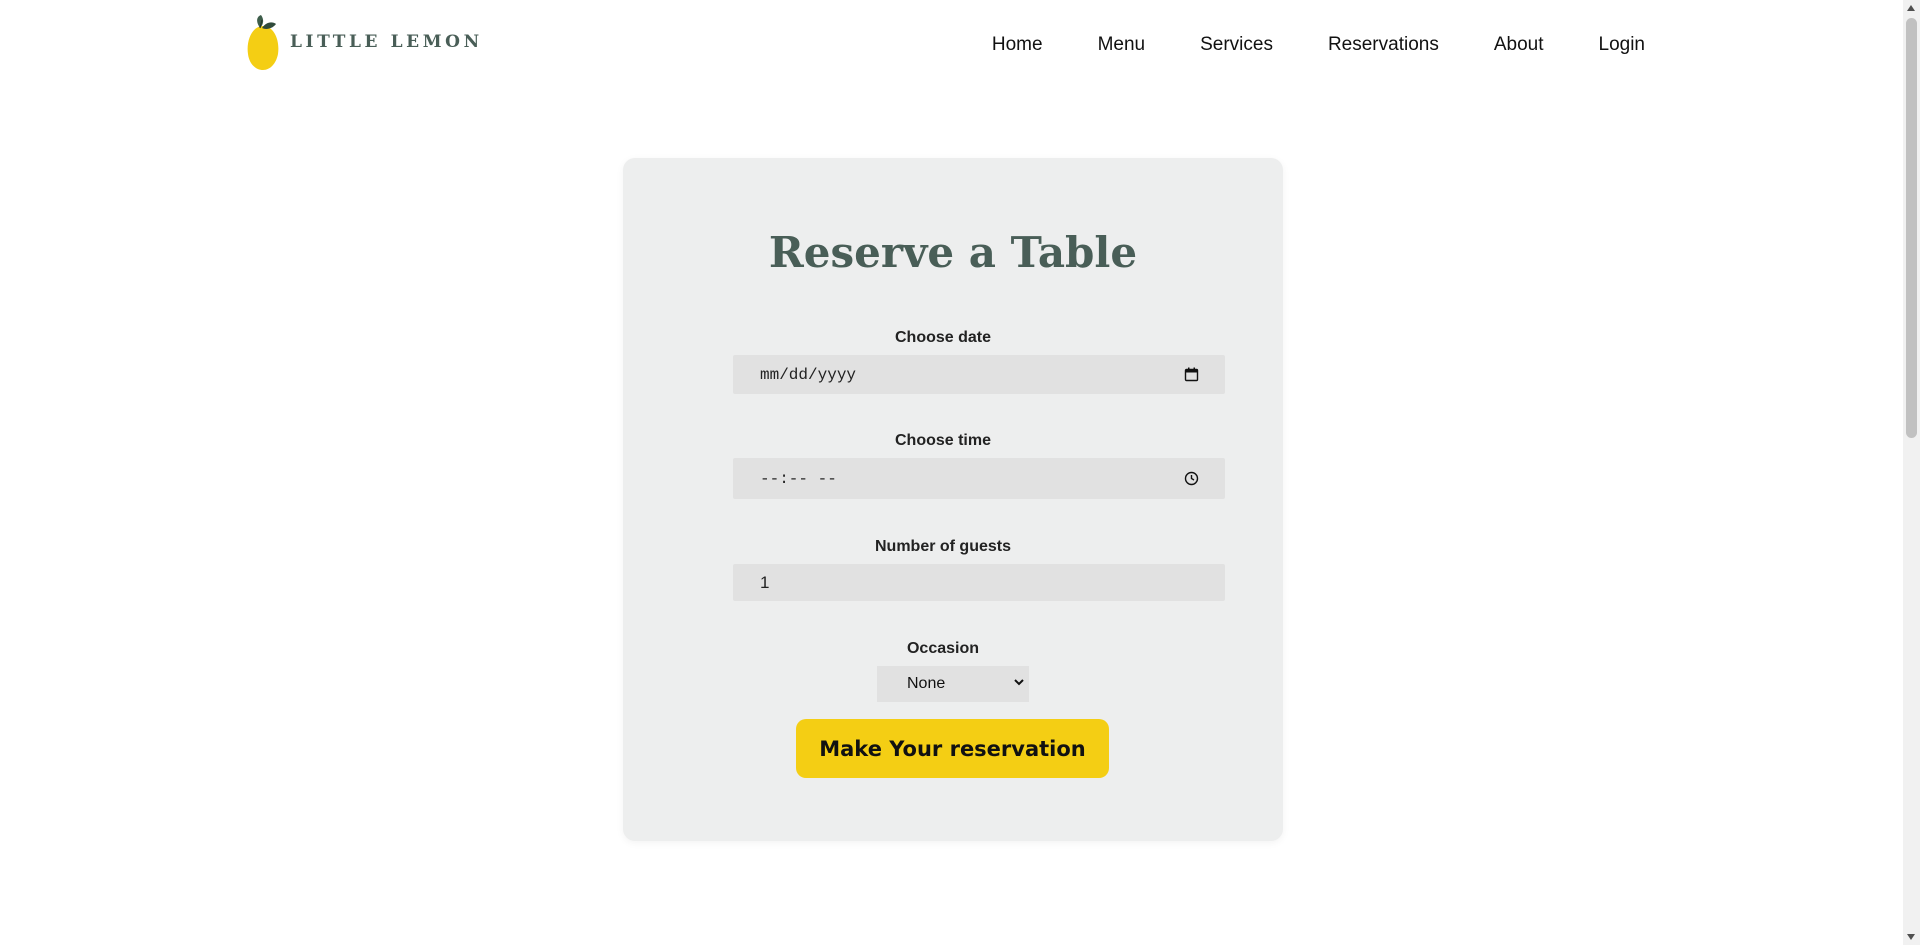  Describe the element at coordinates (1519, 45) in the screenshot. I see `nav-about: About` at that location.